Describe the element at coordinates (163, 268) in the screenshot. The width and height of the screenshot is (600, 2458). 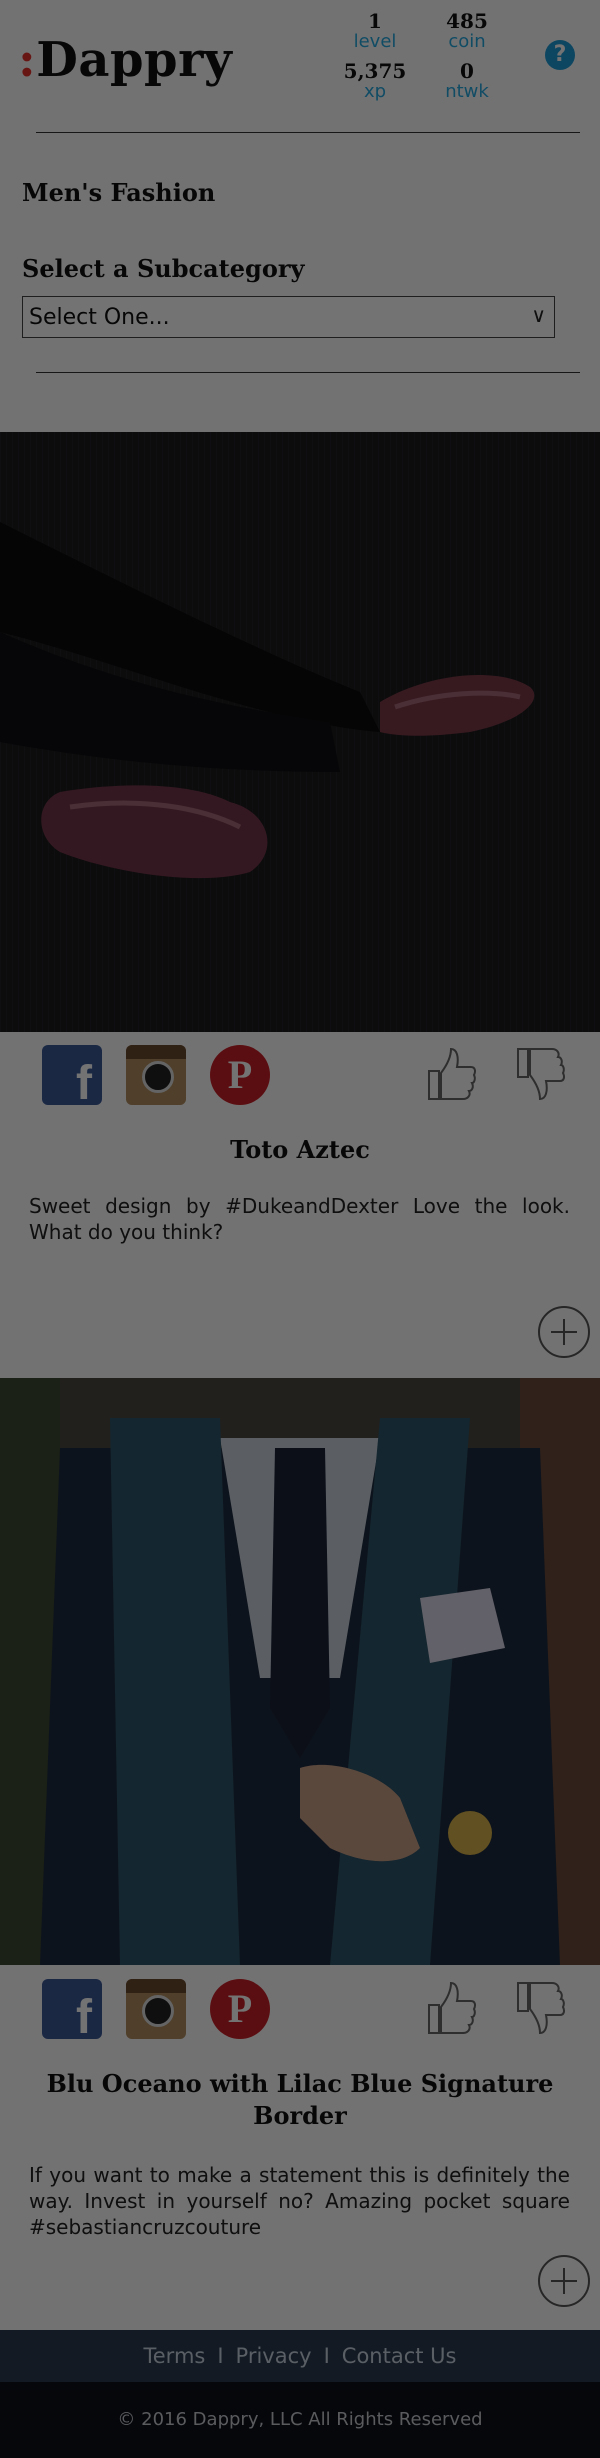
I see `subcategory-heading: Select a Subcategory` at that location.